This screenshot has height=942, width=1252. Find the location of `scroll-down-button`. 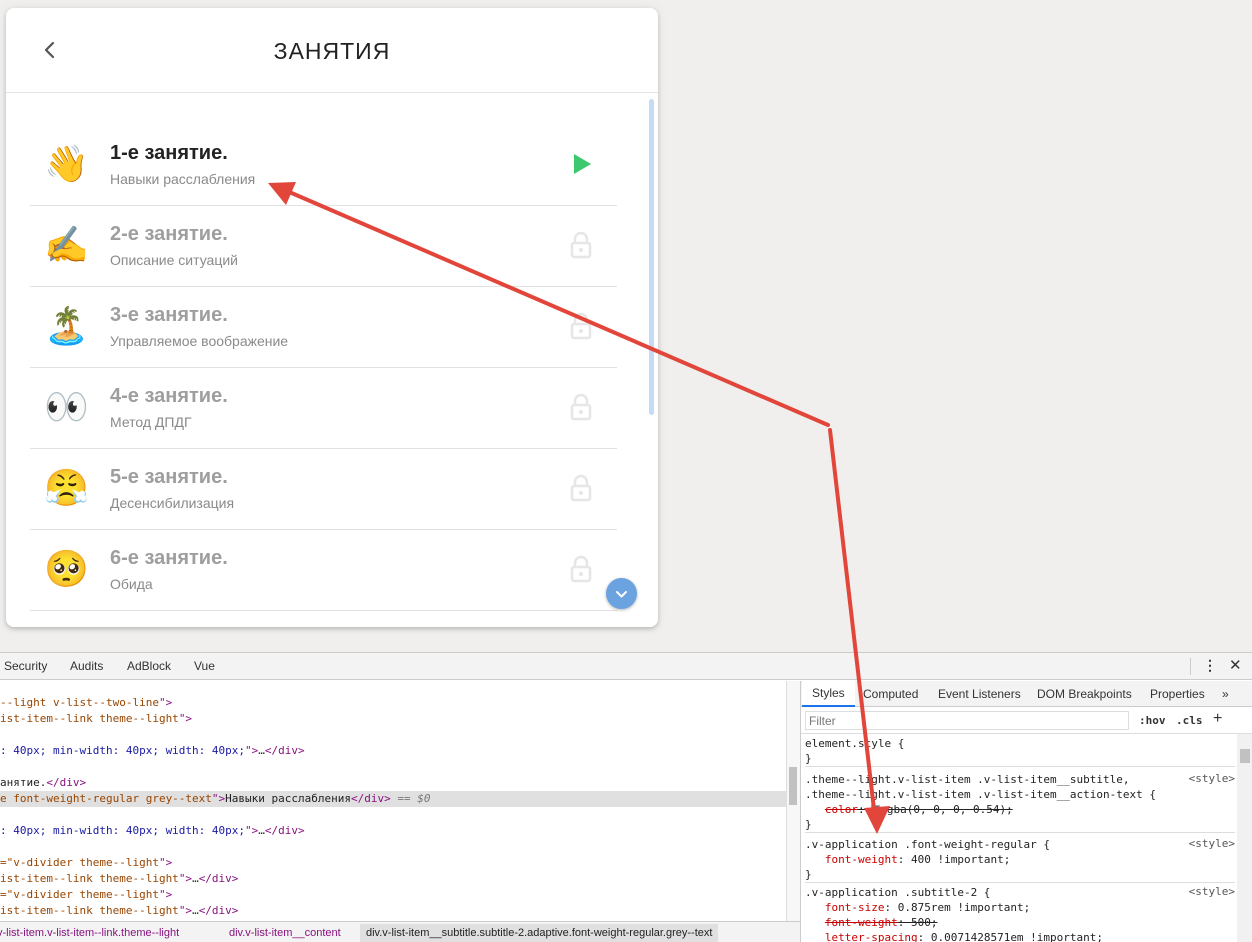

scroll-down-button is located at coordinates (621, 593).